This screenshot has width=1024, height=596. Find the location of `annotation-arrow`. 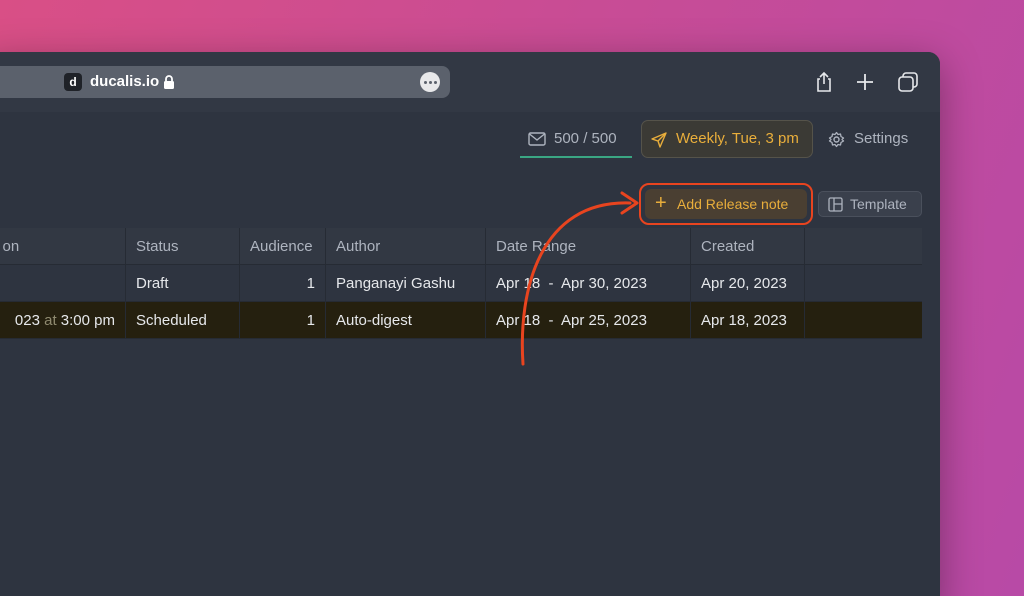

annotation-arrow is located at coordinates (579, 278).